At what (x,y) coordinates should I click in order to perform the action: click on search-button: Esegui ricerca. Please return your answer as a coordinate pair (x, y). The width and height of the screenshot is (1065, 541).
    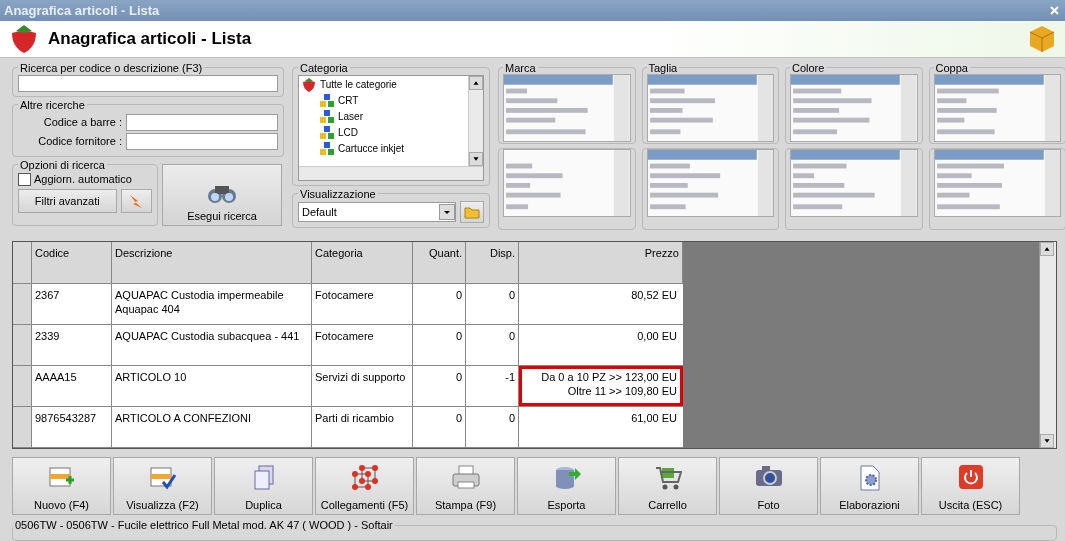
    Looking at the image, I should click on (222, 194).